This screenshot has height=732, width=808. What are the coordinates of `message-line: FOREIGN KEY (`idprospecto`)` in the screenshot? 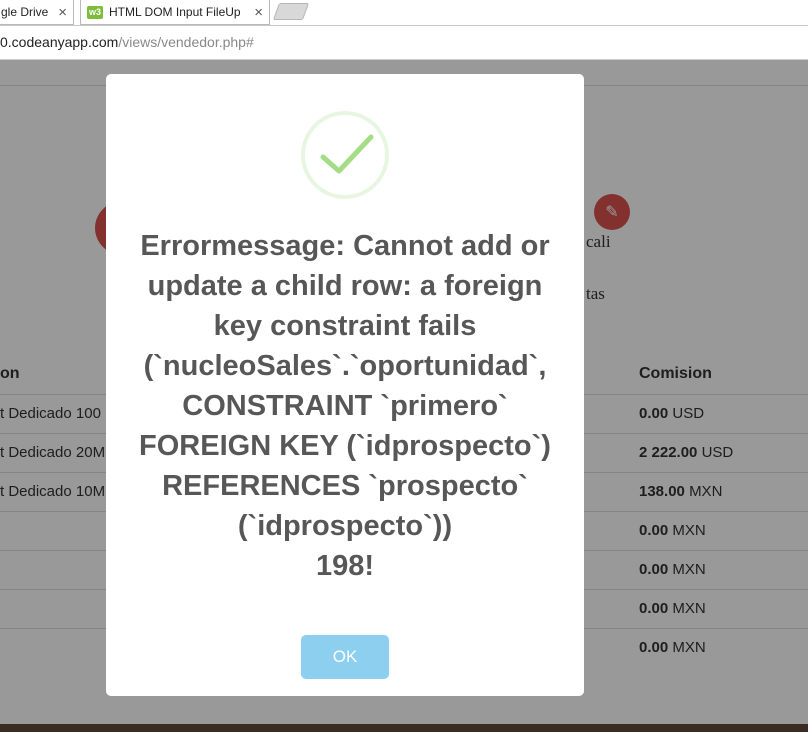 It's located at (345, 446).